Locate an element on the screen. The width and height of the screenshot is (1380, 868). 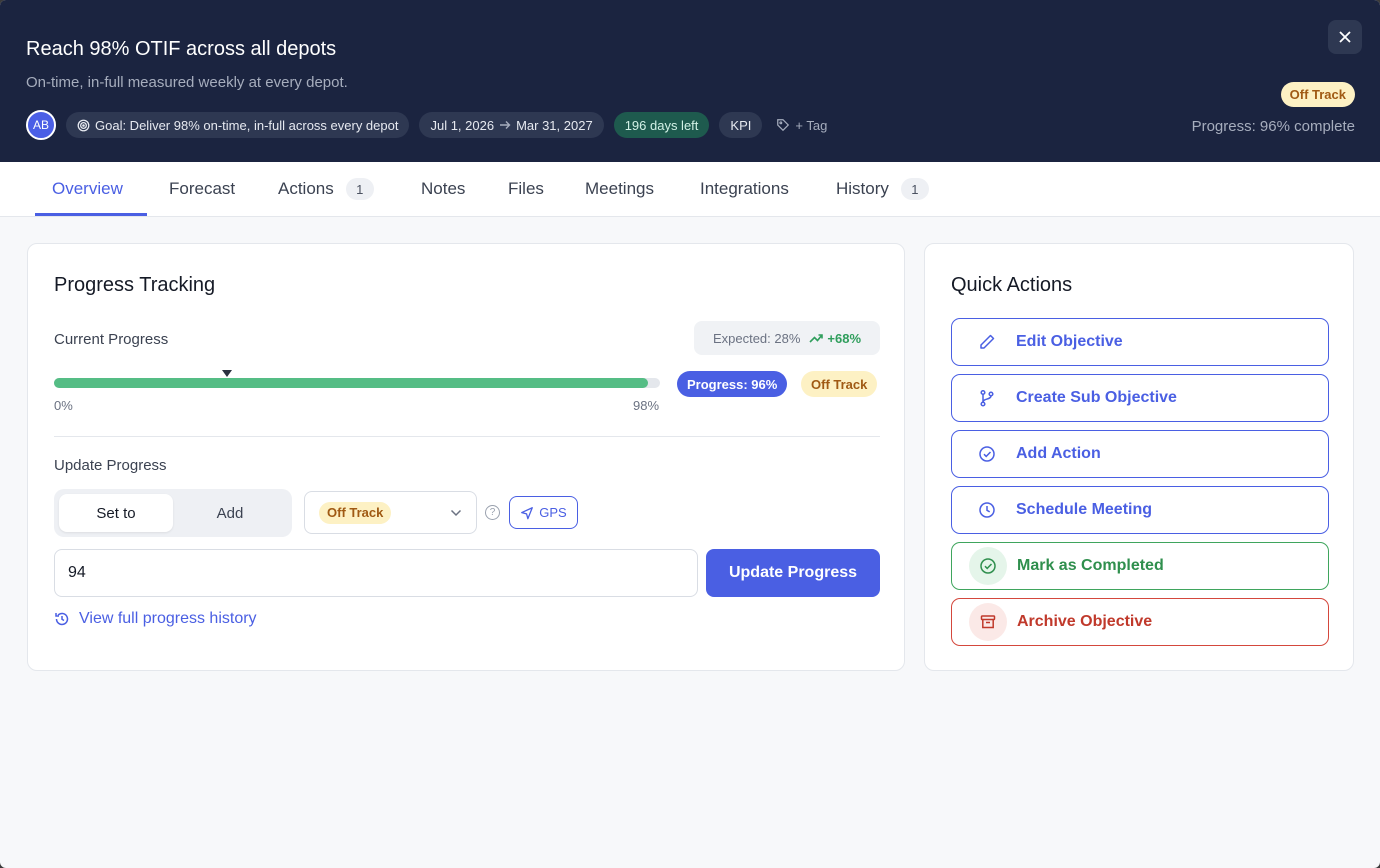
close-icon is located at coordinates (1345, 37).